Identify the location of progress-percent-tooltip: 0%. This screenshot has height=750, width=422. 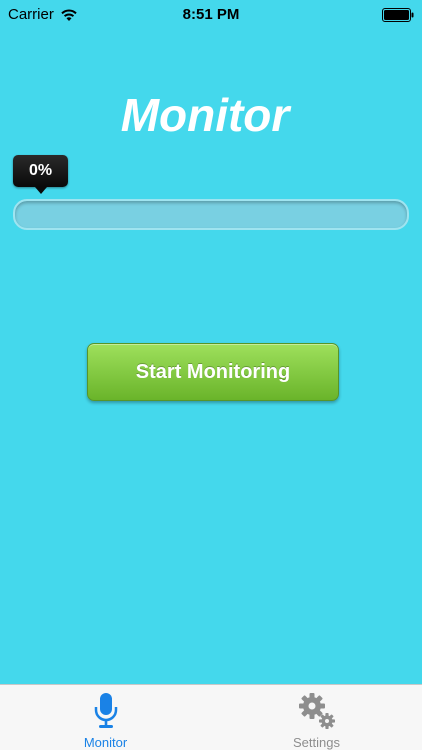
(40, 174).